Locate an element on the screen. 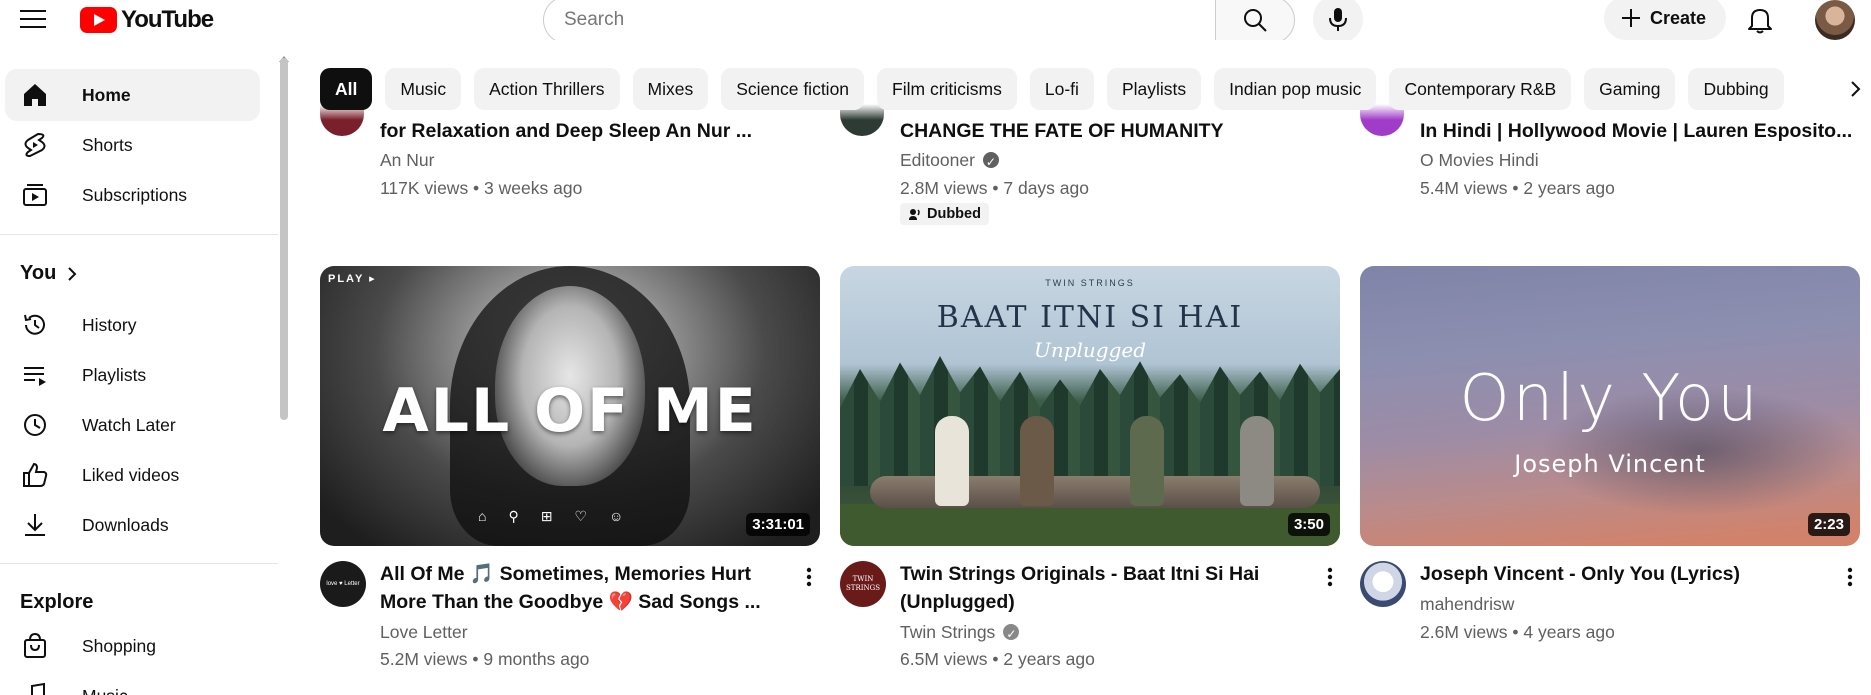  video-title-line: Joseph Vincent - Only You (Lyrics) is located at coordinates (1580, 574).